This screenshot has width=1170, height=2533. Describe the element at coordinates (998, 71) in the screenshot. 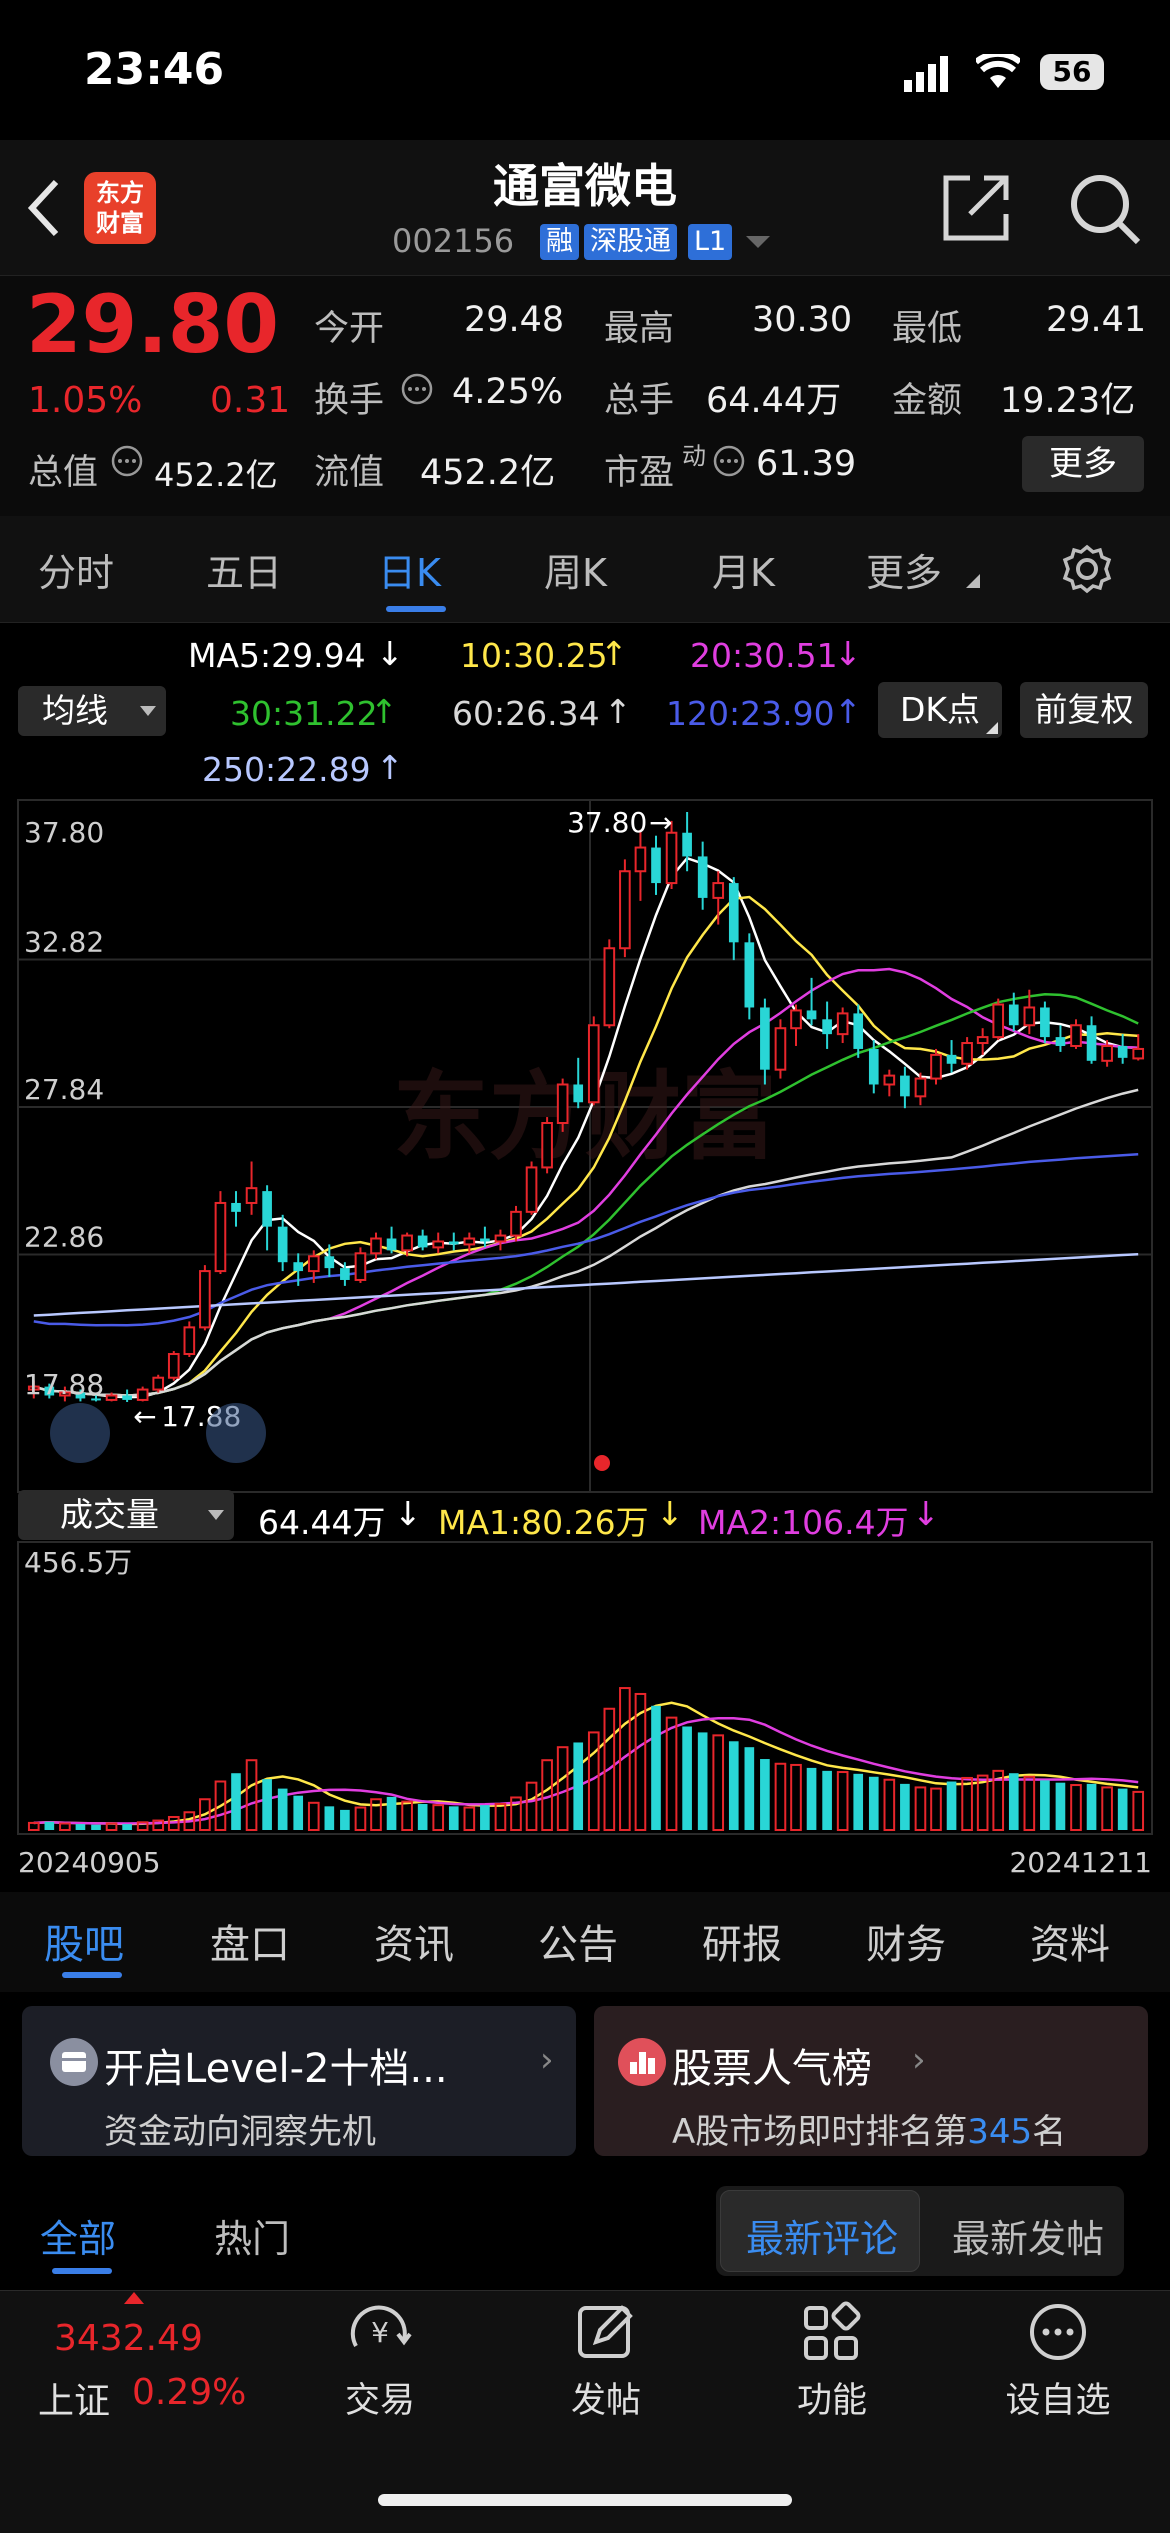

I see `wifi-icon` at that location.